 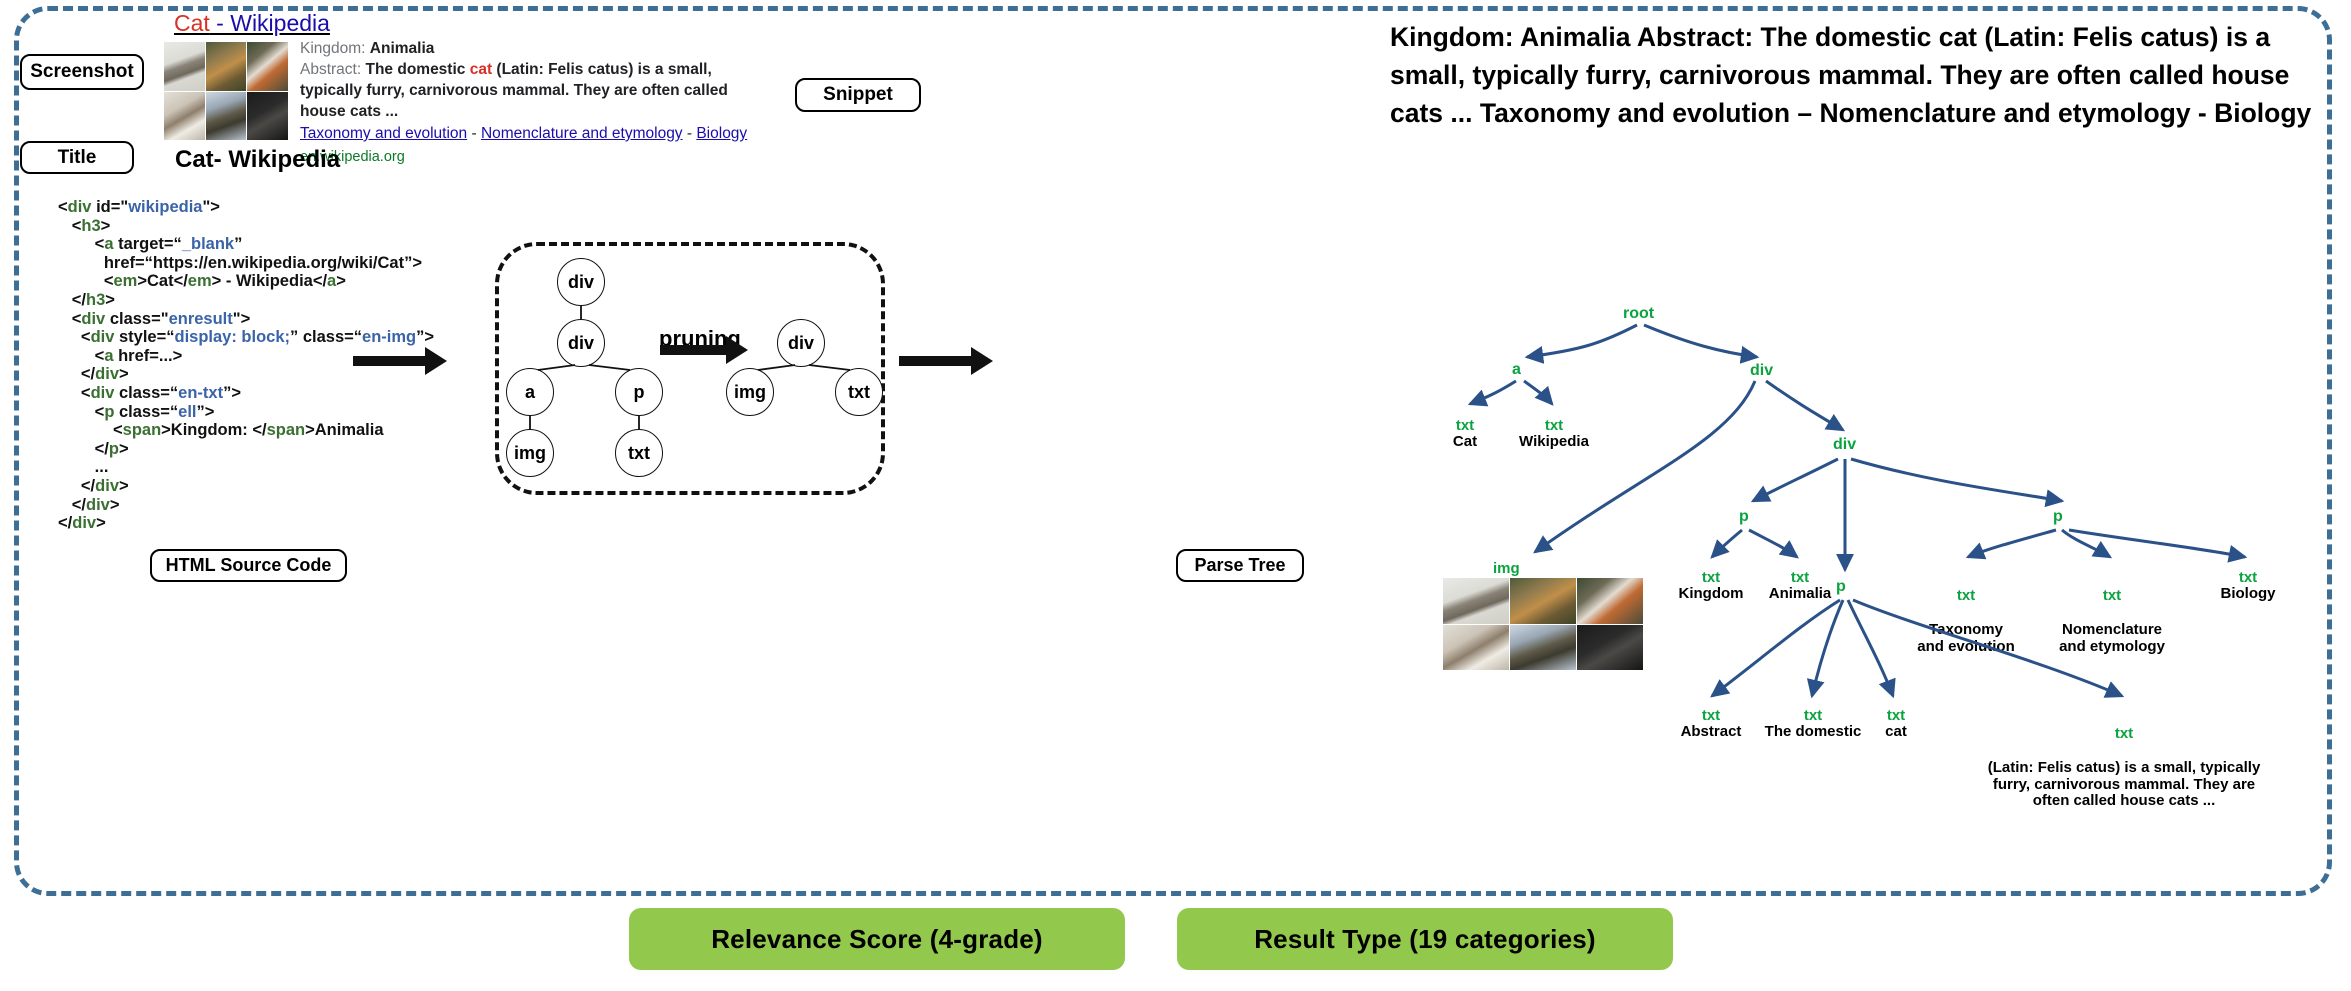 What do you see at coordinates (232, 392) in the screenshot?
I see `code-token-pln: ”>` at bounding box center [232, 392].